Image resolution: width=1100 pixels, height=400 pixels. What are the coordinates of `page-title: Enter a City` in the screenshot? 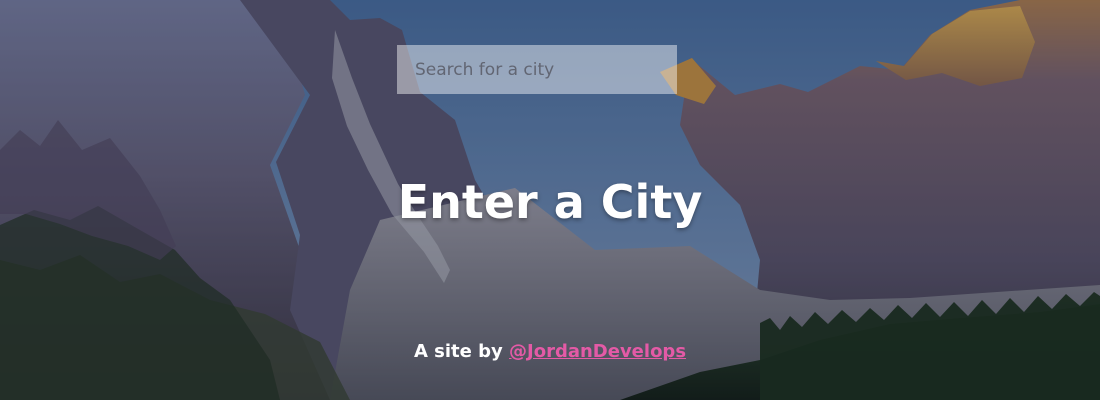 It's located at (550, 201).